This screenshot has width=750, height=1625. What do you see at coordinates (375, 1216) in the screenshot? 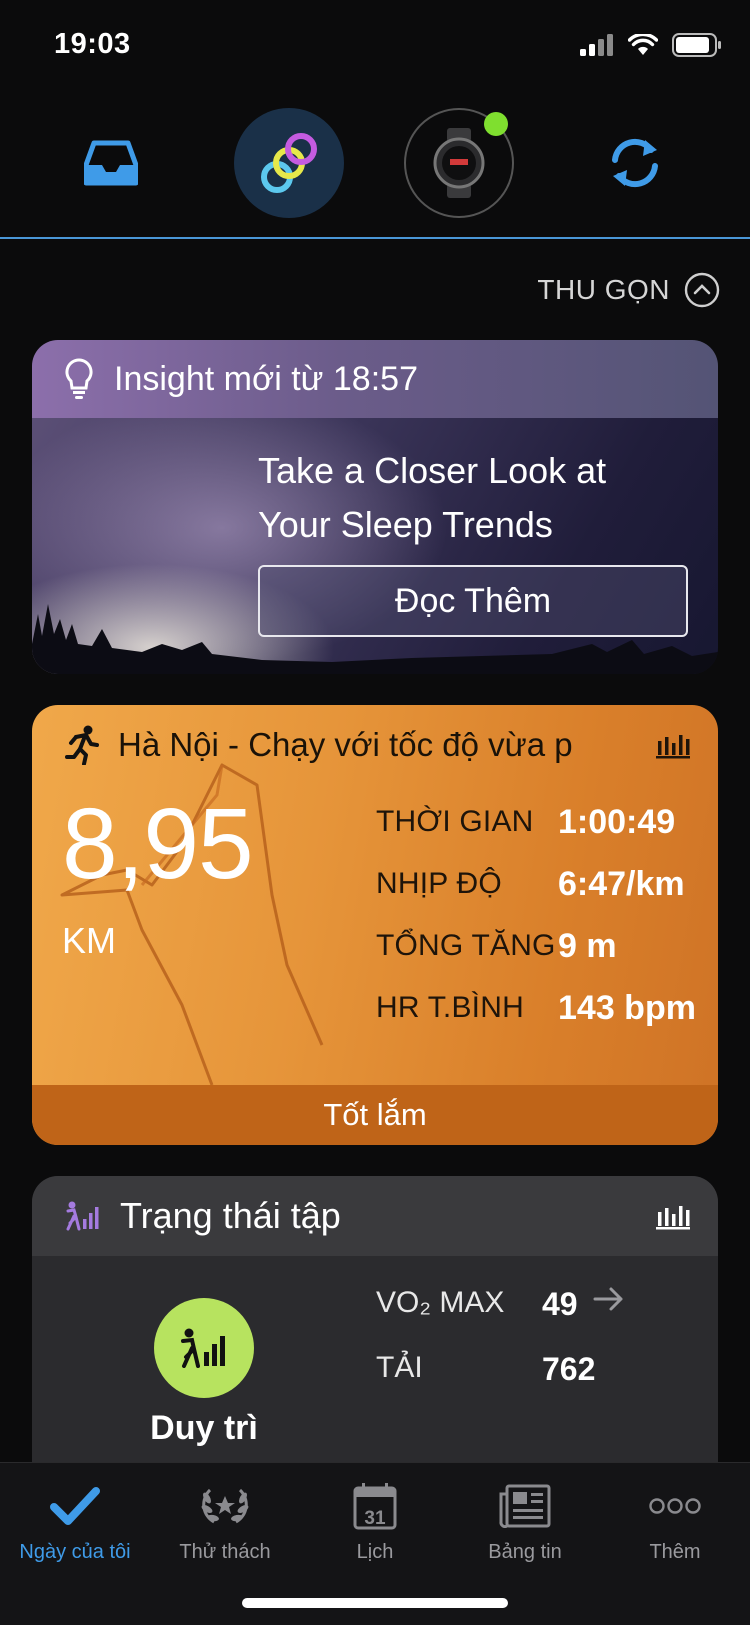
I see `training-status-header: Trạng thái tập` at bounding box center [375, 1216].